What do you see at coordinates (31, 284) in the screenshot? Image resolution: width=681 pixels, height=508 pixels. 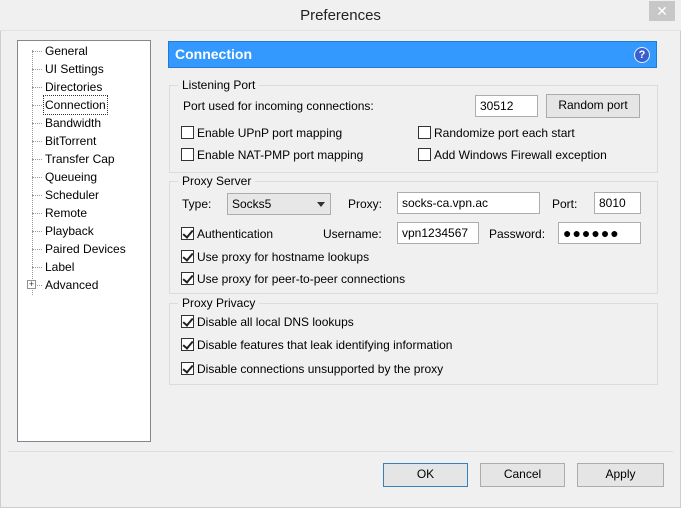 I see `expand-icon: +` at bounding box center [31, 284].